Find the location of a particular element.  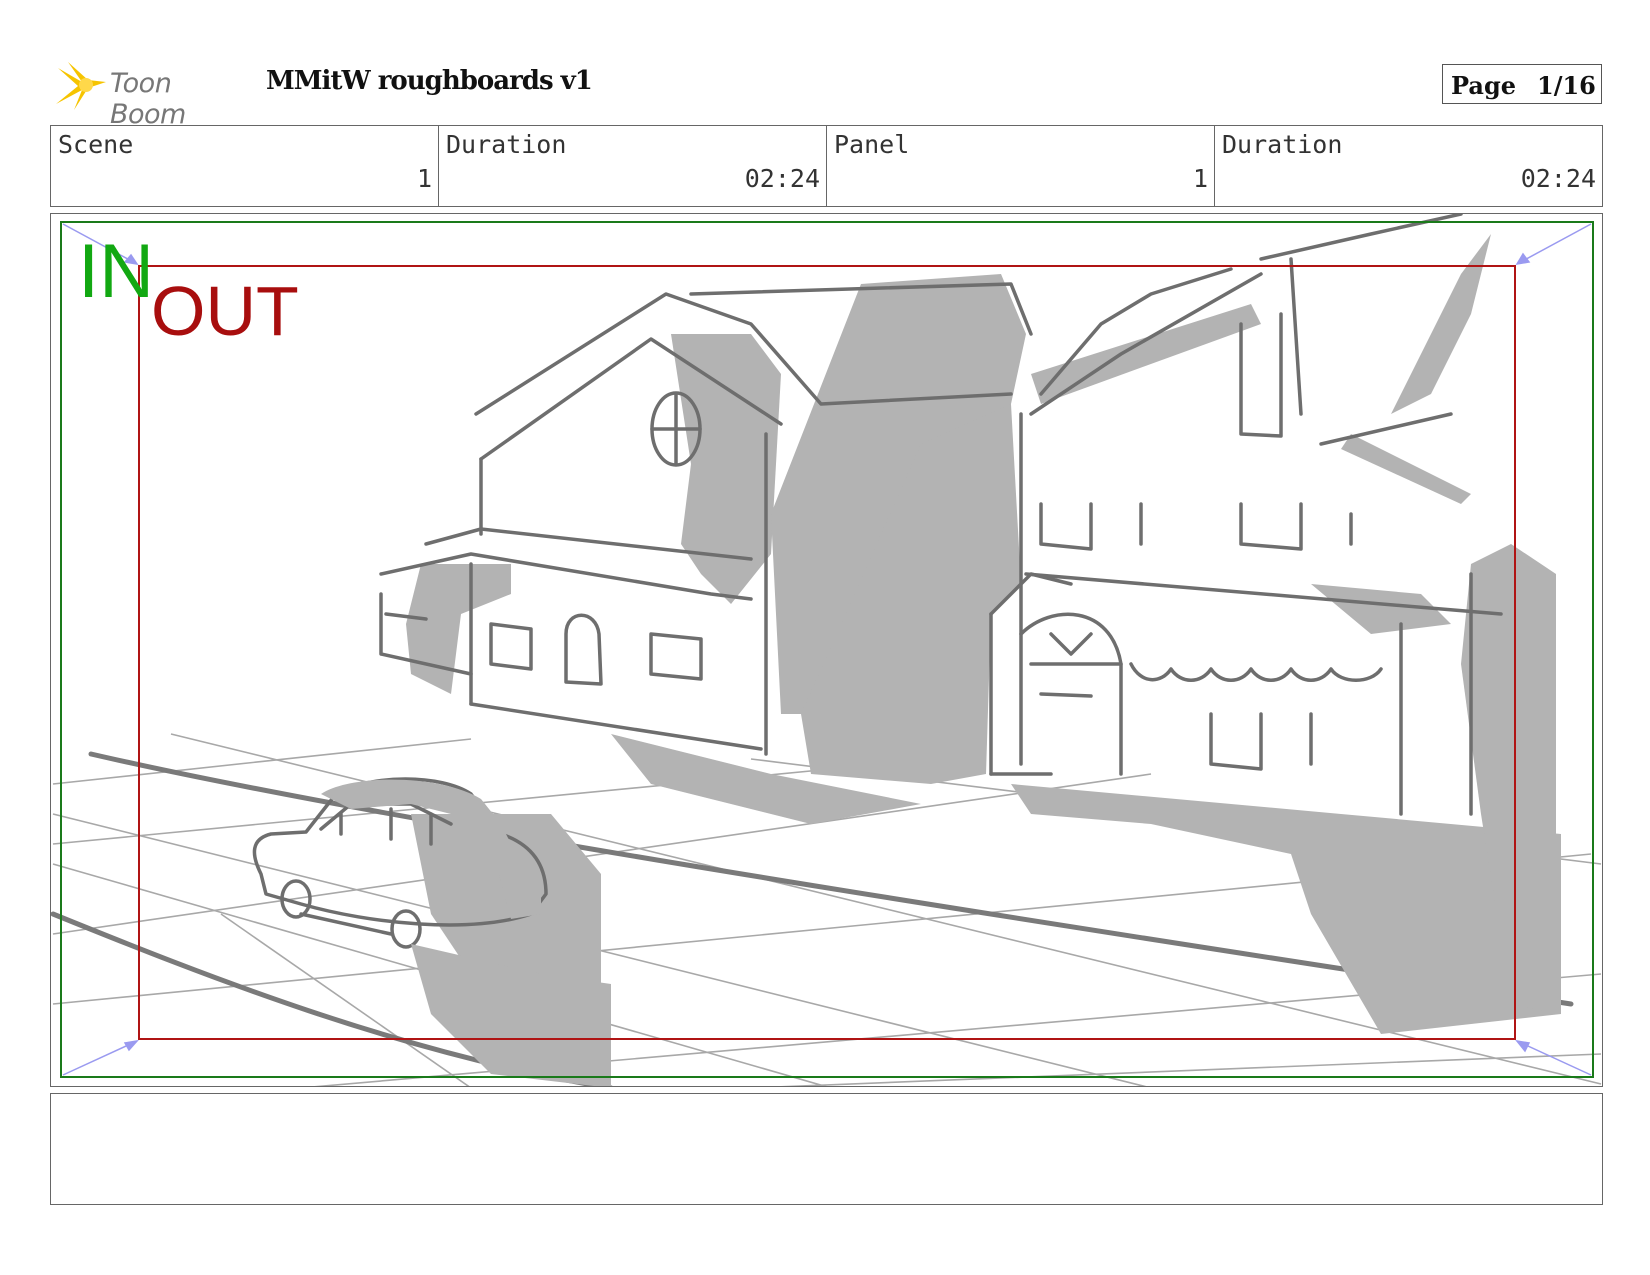

house-right-outline is located at coordinates (1246, 515).